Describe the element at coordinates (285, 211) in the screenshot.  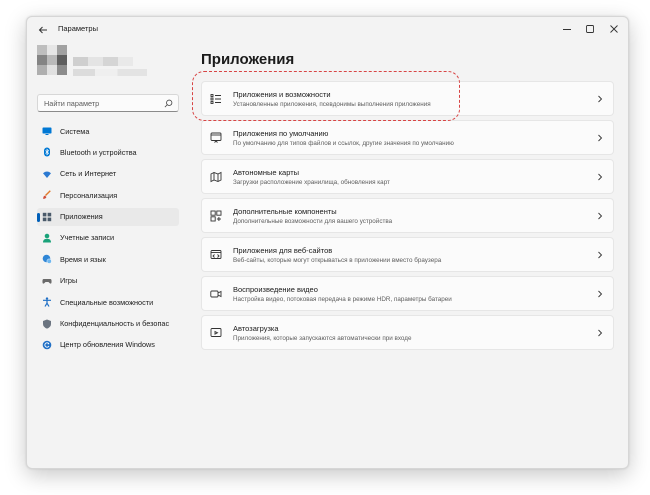
I see `card-title: Дополнительные компоненты` at that location.